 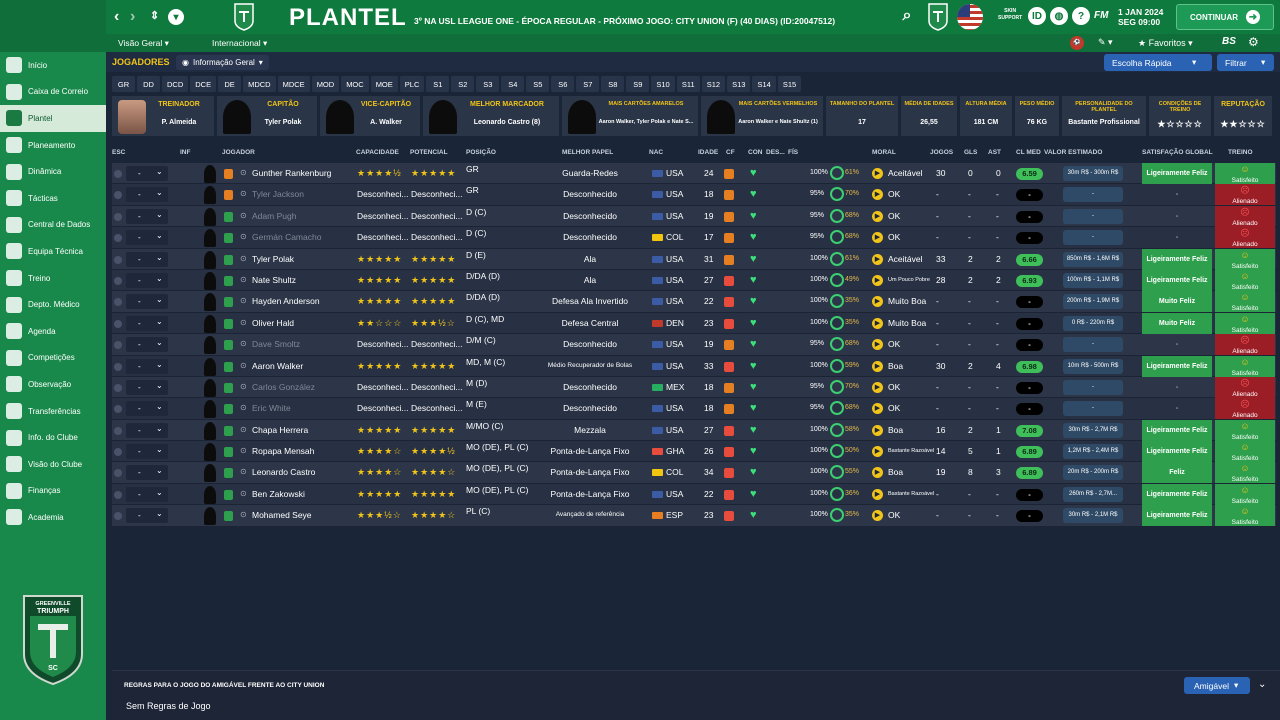 I want to click on sidebar-item-6: Central de Dados, so click(x=53, y=225).